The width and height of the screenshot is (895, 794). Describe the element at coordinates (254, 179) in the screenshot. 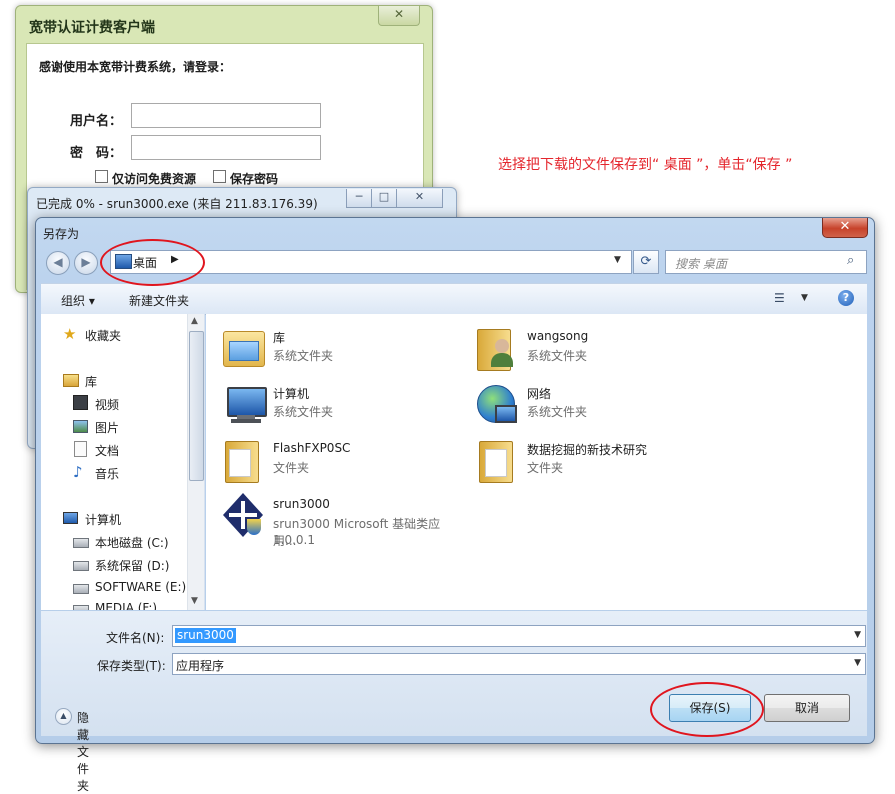

I see `save-password-label: 保存密码` at that location.